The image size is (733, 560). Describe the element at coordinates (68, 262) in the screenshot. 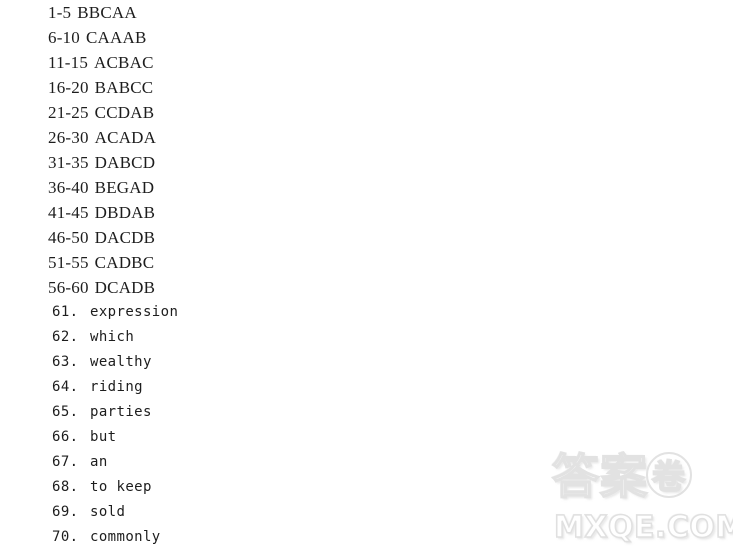

I see `answer-range-label: 51-55` at that location.